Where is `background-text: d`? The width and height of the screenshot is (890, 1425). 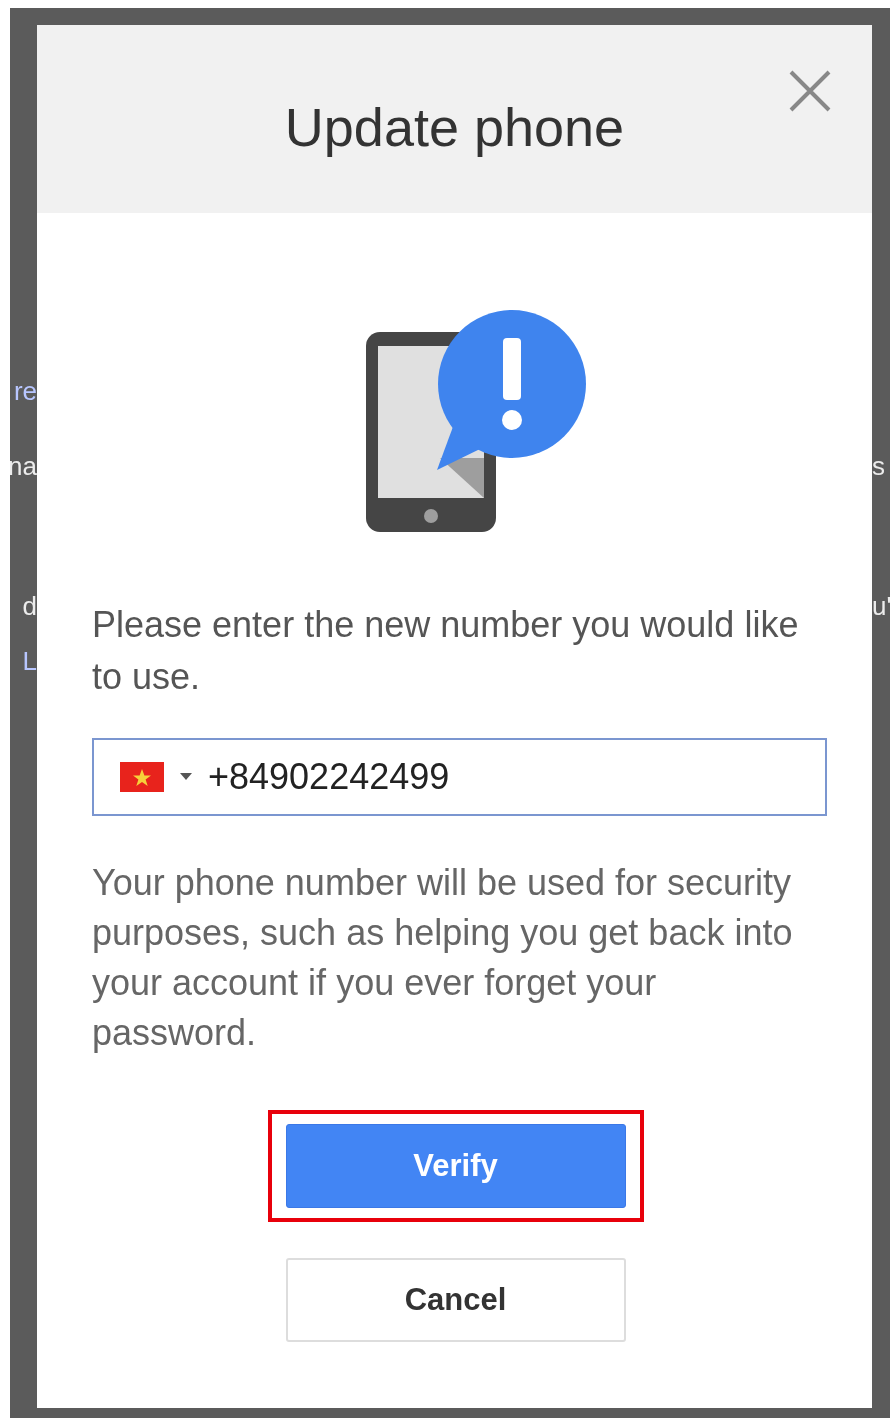
background-text: d is located at coordinates (29, 606).